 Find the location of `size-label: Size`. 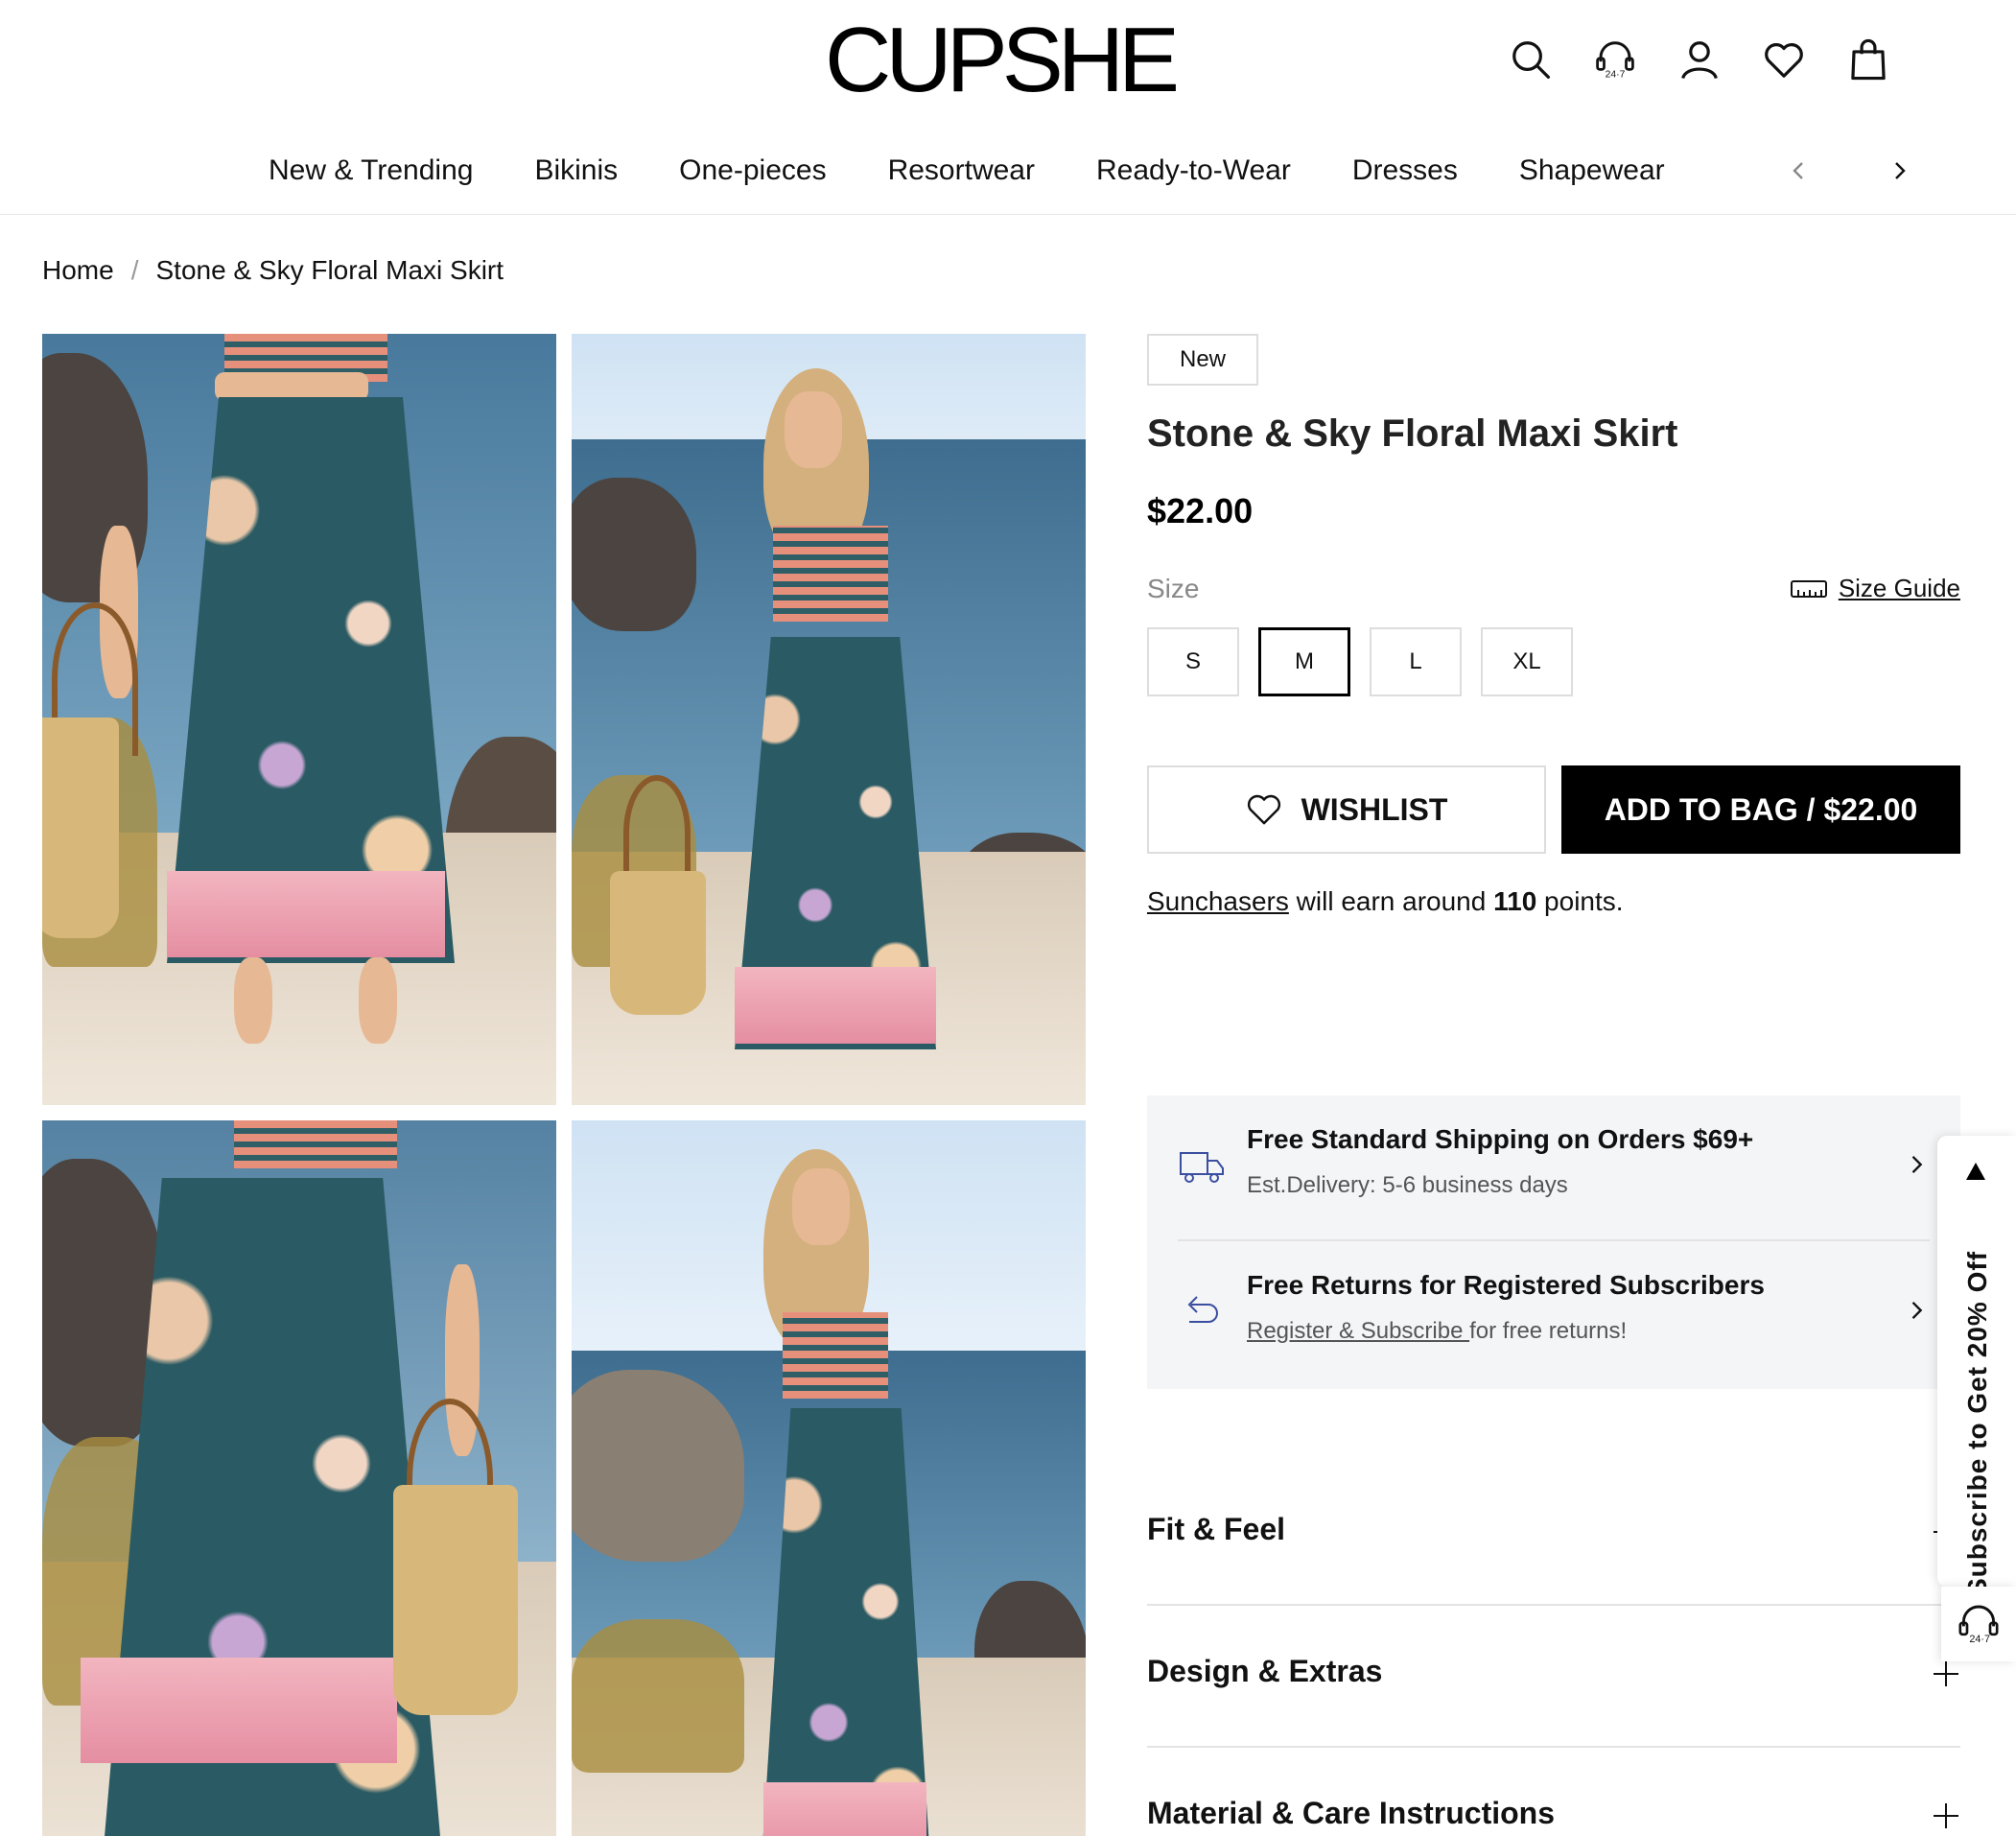

size-label: Size is located at coordinates (1173, 588).